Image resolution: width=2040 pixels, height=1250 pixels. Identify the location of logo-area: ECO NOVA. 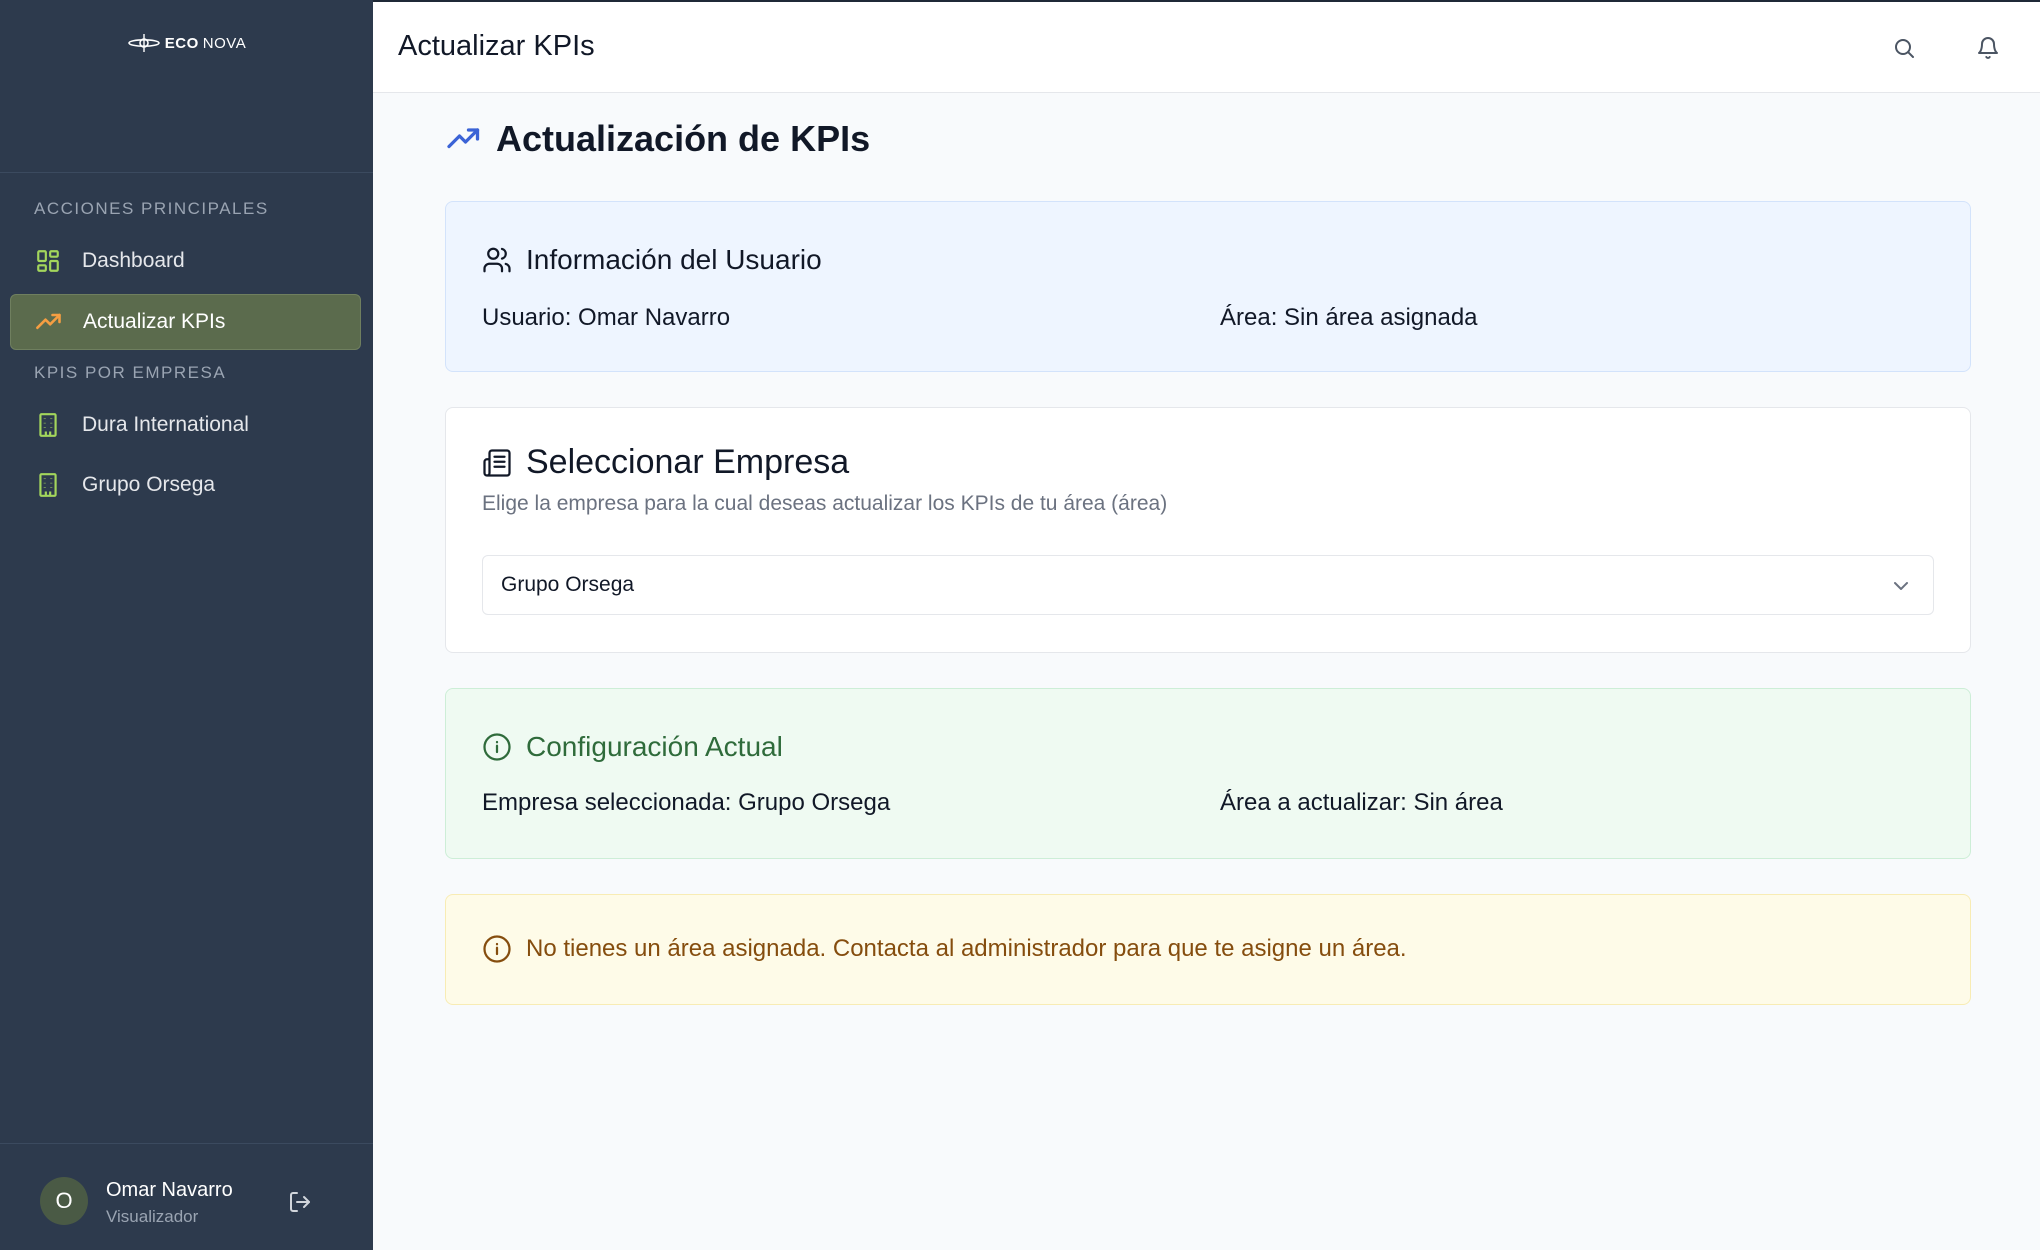
(186, 86).